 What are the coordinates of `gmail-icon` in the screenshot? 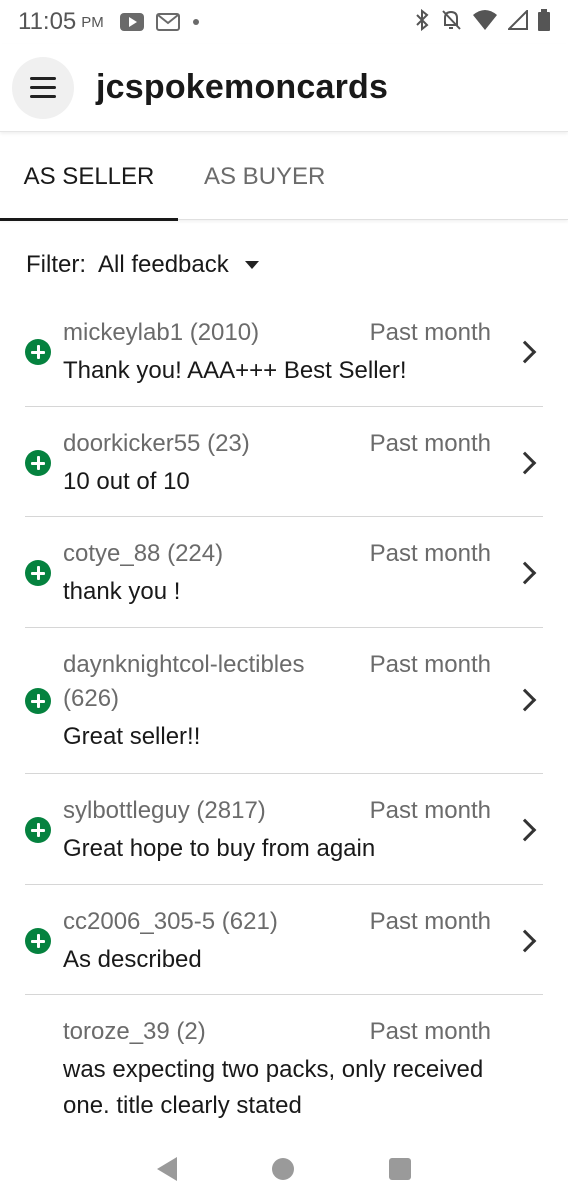 It's located at (167, 22).